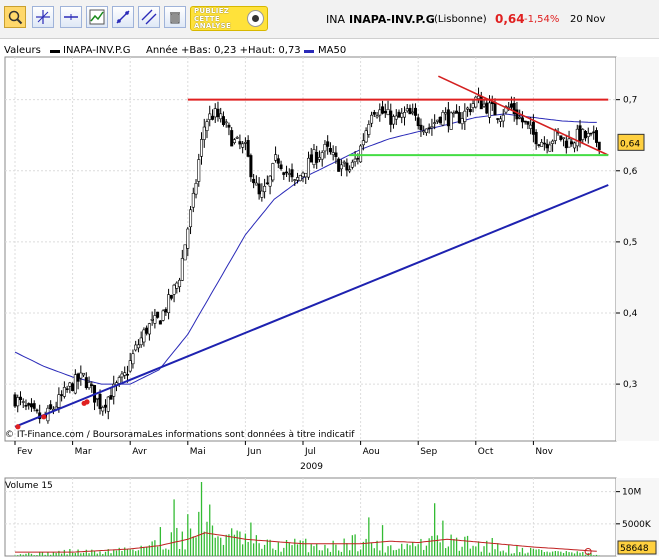 The image size is (659, 558). I want to click on month-label: Nov, so click(544, 452).